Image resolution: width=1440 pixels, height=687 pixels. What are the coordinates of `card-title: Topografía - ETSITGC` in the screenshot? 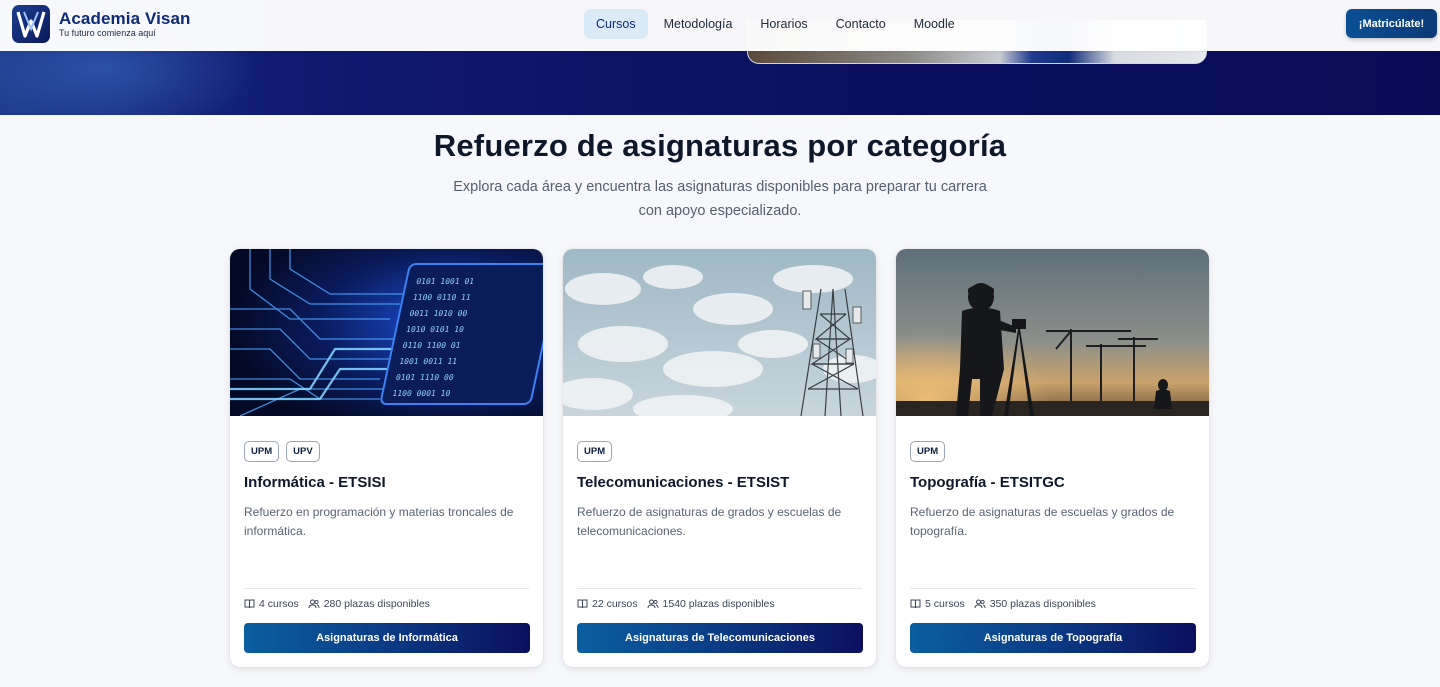 It's located at (987, 482).